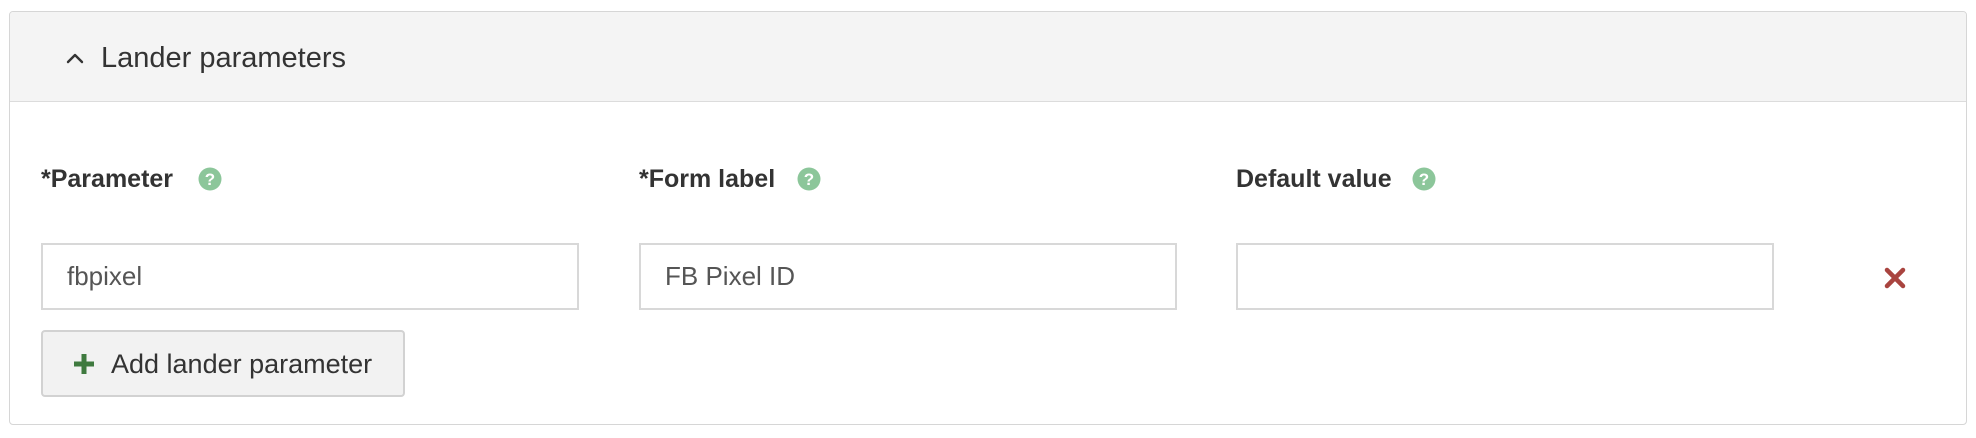 The width and height of the screenshot is (1976, 438). What do you see at coordinates (1505, 276) in the screenshot?
I see `default-value-input` at bounding box center [1505, 276].